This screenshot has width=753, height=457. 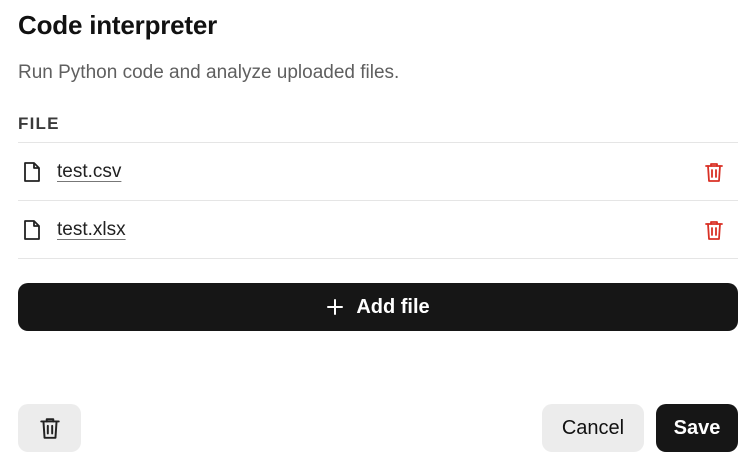 I want to click on add-file-button: Add file, so click(x=378, y=307).